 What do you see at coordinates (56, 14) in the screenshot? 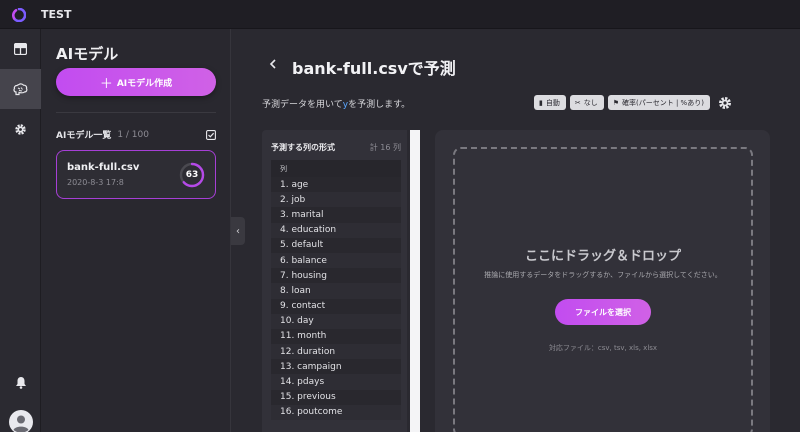
I see `app-title: TEST` at bounding box center [56, 14].